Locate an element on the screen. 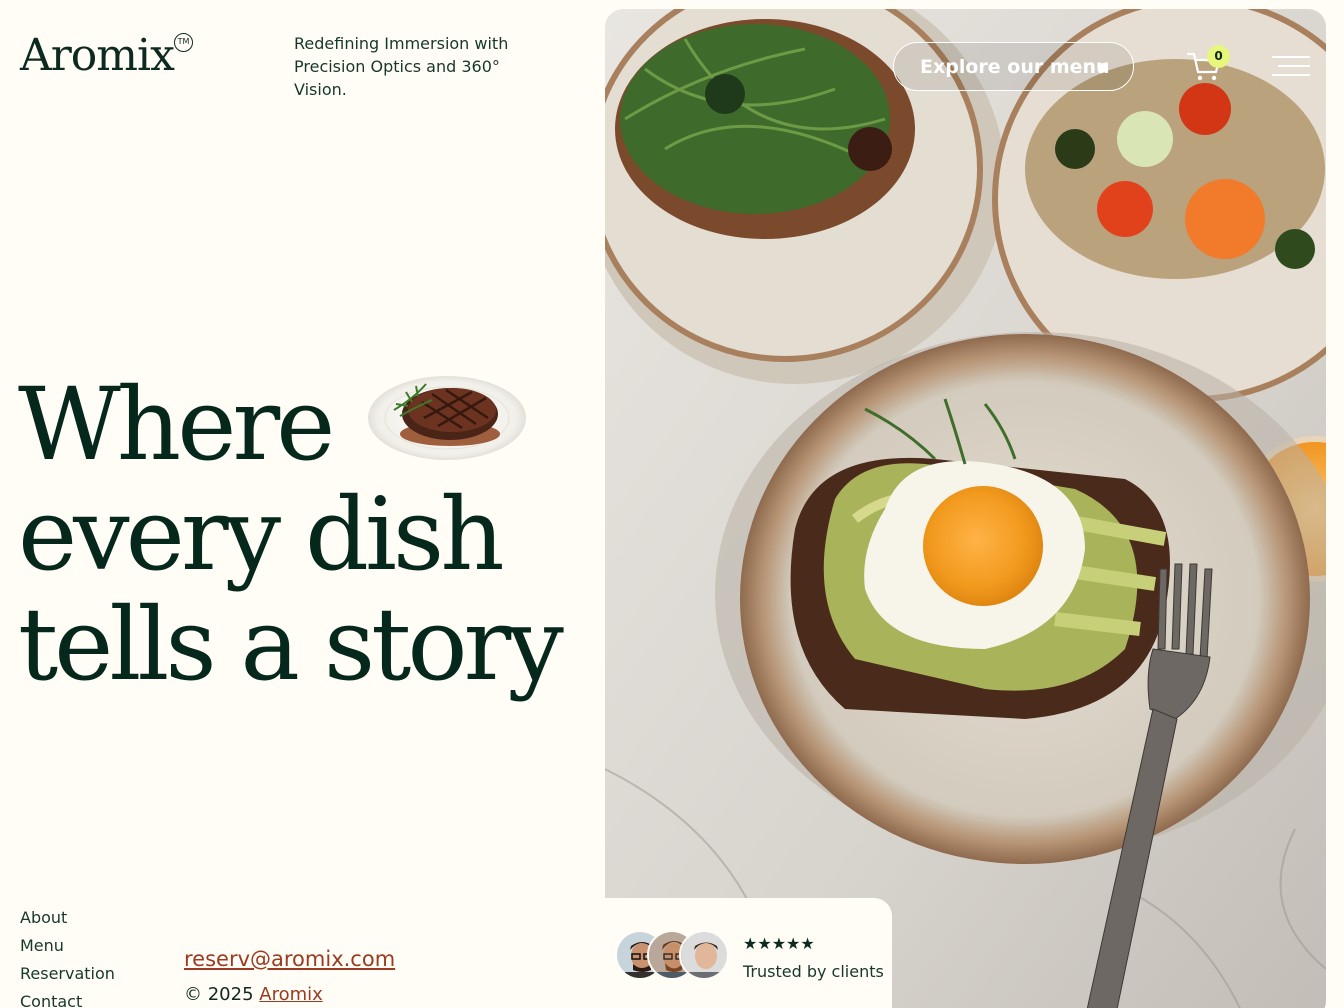 Image resolution: width=1344 pixels, height=1008 pixels. button-dot-icon is located at coordinates (1103, 67).